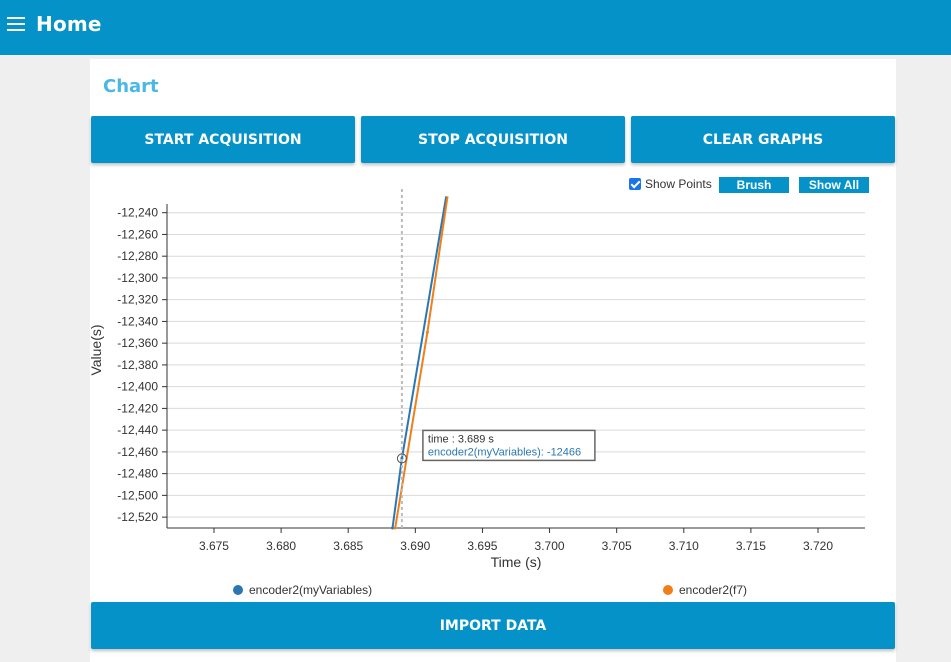 This screenshot has width=951, height=662. What do you see at coordinates (311, 590) in the screenshot?
I see `legend-label: encoder2(myVariables)` at bounding box center [311, 590].